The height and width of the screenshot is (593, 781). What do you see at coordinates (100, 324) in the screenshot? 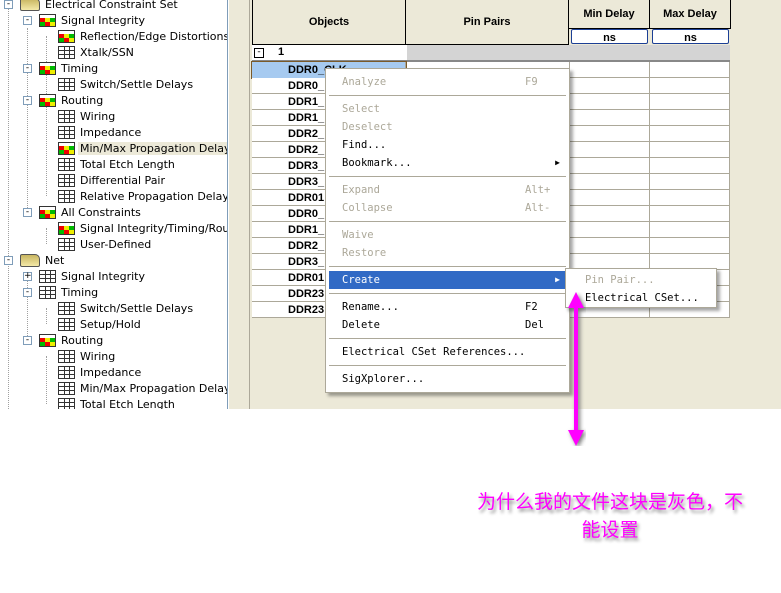
I see `tree-item: Setup/Hold` at bounding box center [100, 324].